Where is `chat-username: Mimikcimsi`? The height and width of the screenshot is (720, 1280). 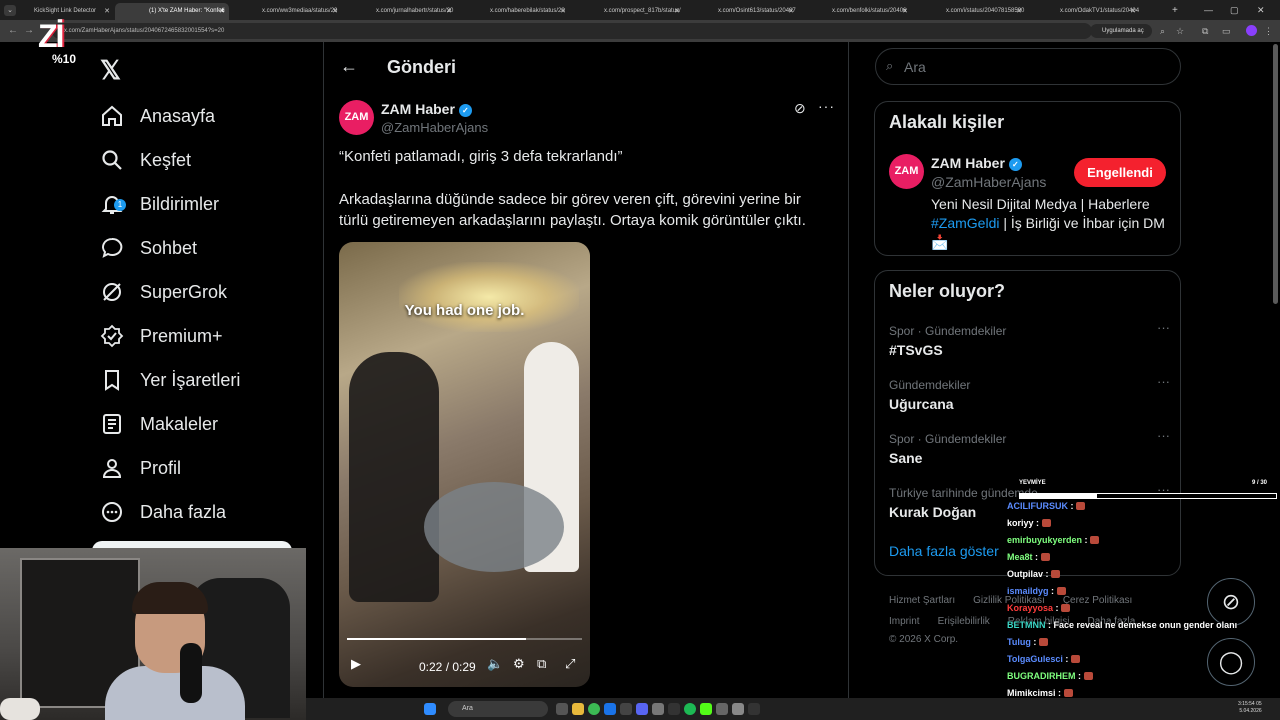 chat-username: Mimikcimsi is located at coordinates (1031, 693).